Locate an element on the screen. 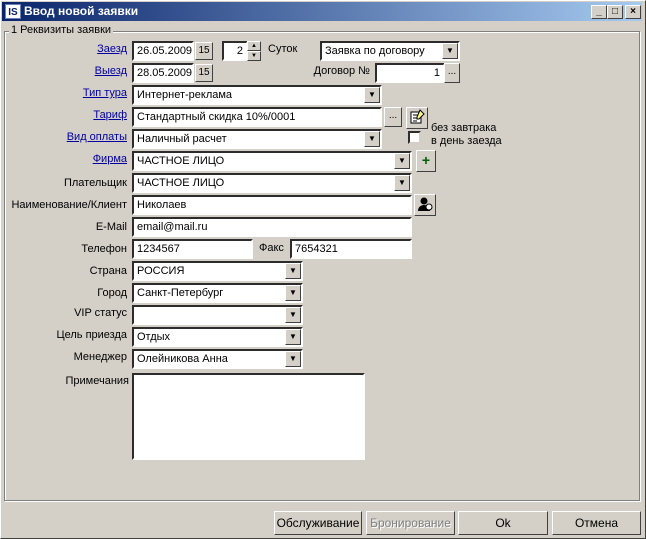 This screenshot has width=646, height=539. vip-select: ▼ is located at coordinates (217, 315).